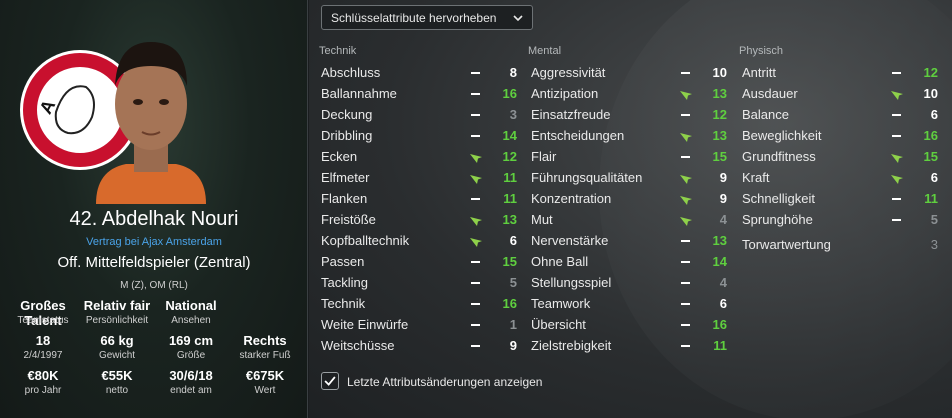 The image size is (952, 418). What do you see at coordinates (420, 240) in the screenshot?
I see `attribute-row: Kopfballtechnik 6` at bounding box center [420, 240].